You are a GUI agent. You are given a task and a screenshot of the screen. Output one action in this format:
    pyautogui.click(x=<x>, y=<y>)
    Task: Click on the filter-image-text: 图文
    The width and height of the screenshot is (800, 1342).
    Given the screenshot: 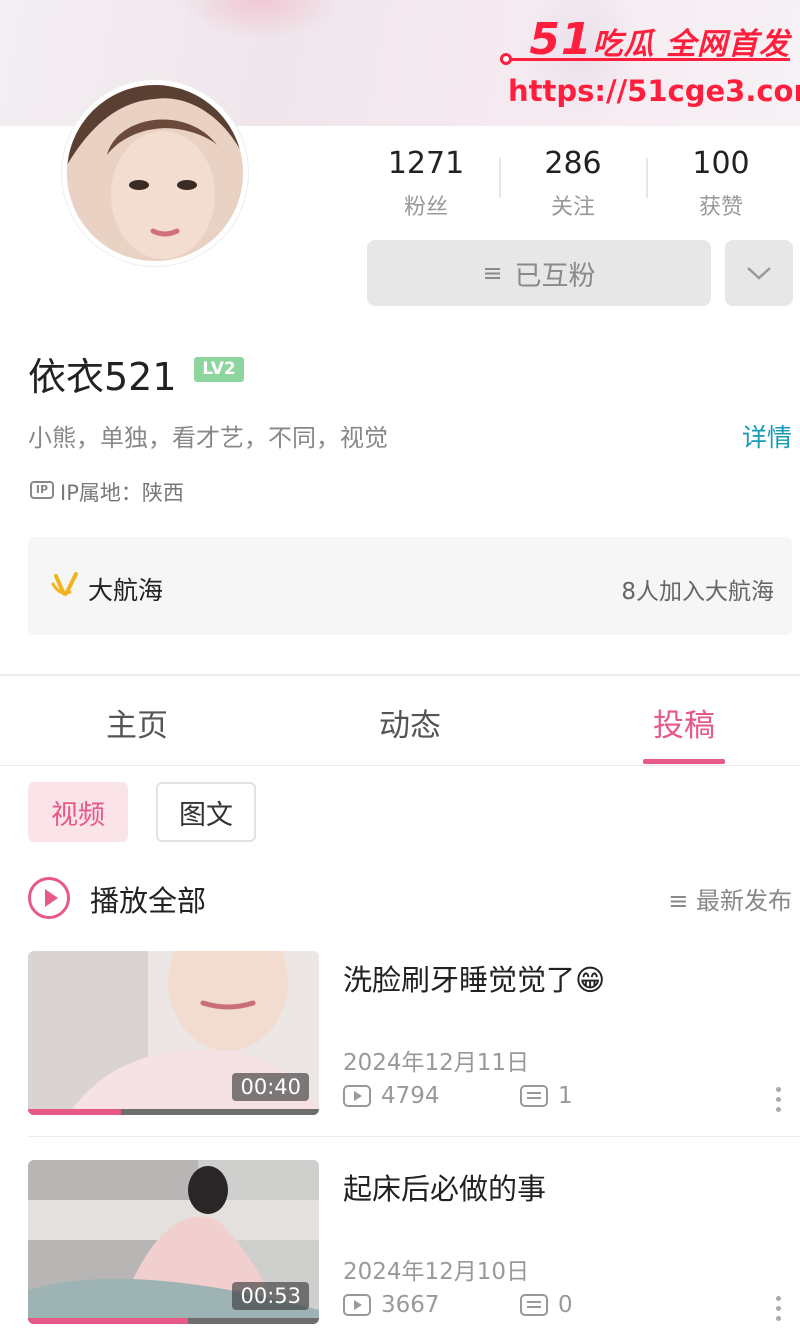 What is the action you would take?
    pyautogui.click(x=206, y=812)
    